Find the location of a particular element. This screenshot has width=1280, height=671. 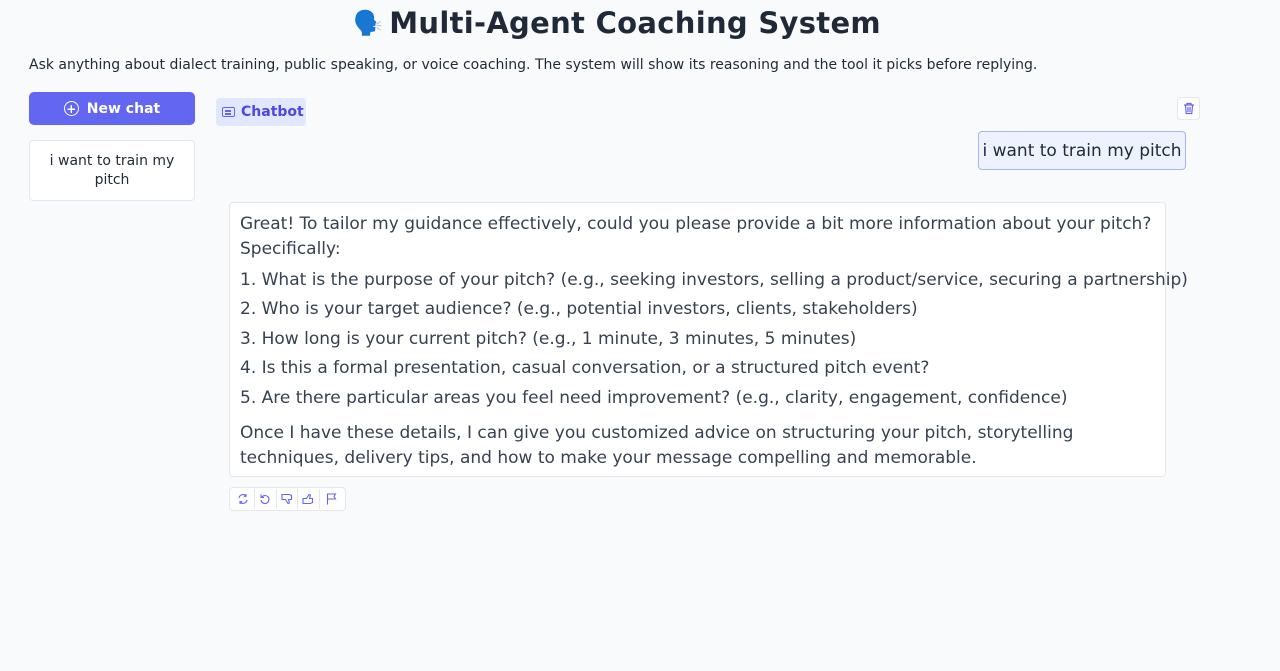

page-title: 🗣️ Multi-Agent Coaching System is located at coordinates (617, 23).